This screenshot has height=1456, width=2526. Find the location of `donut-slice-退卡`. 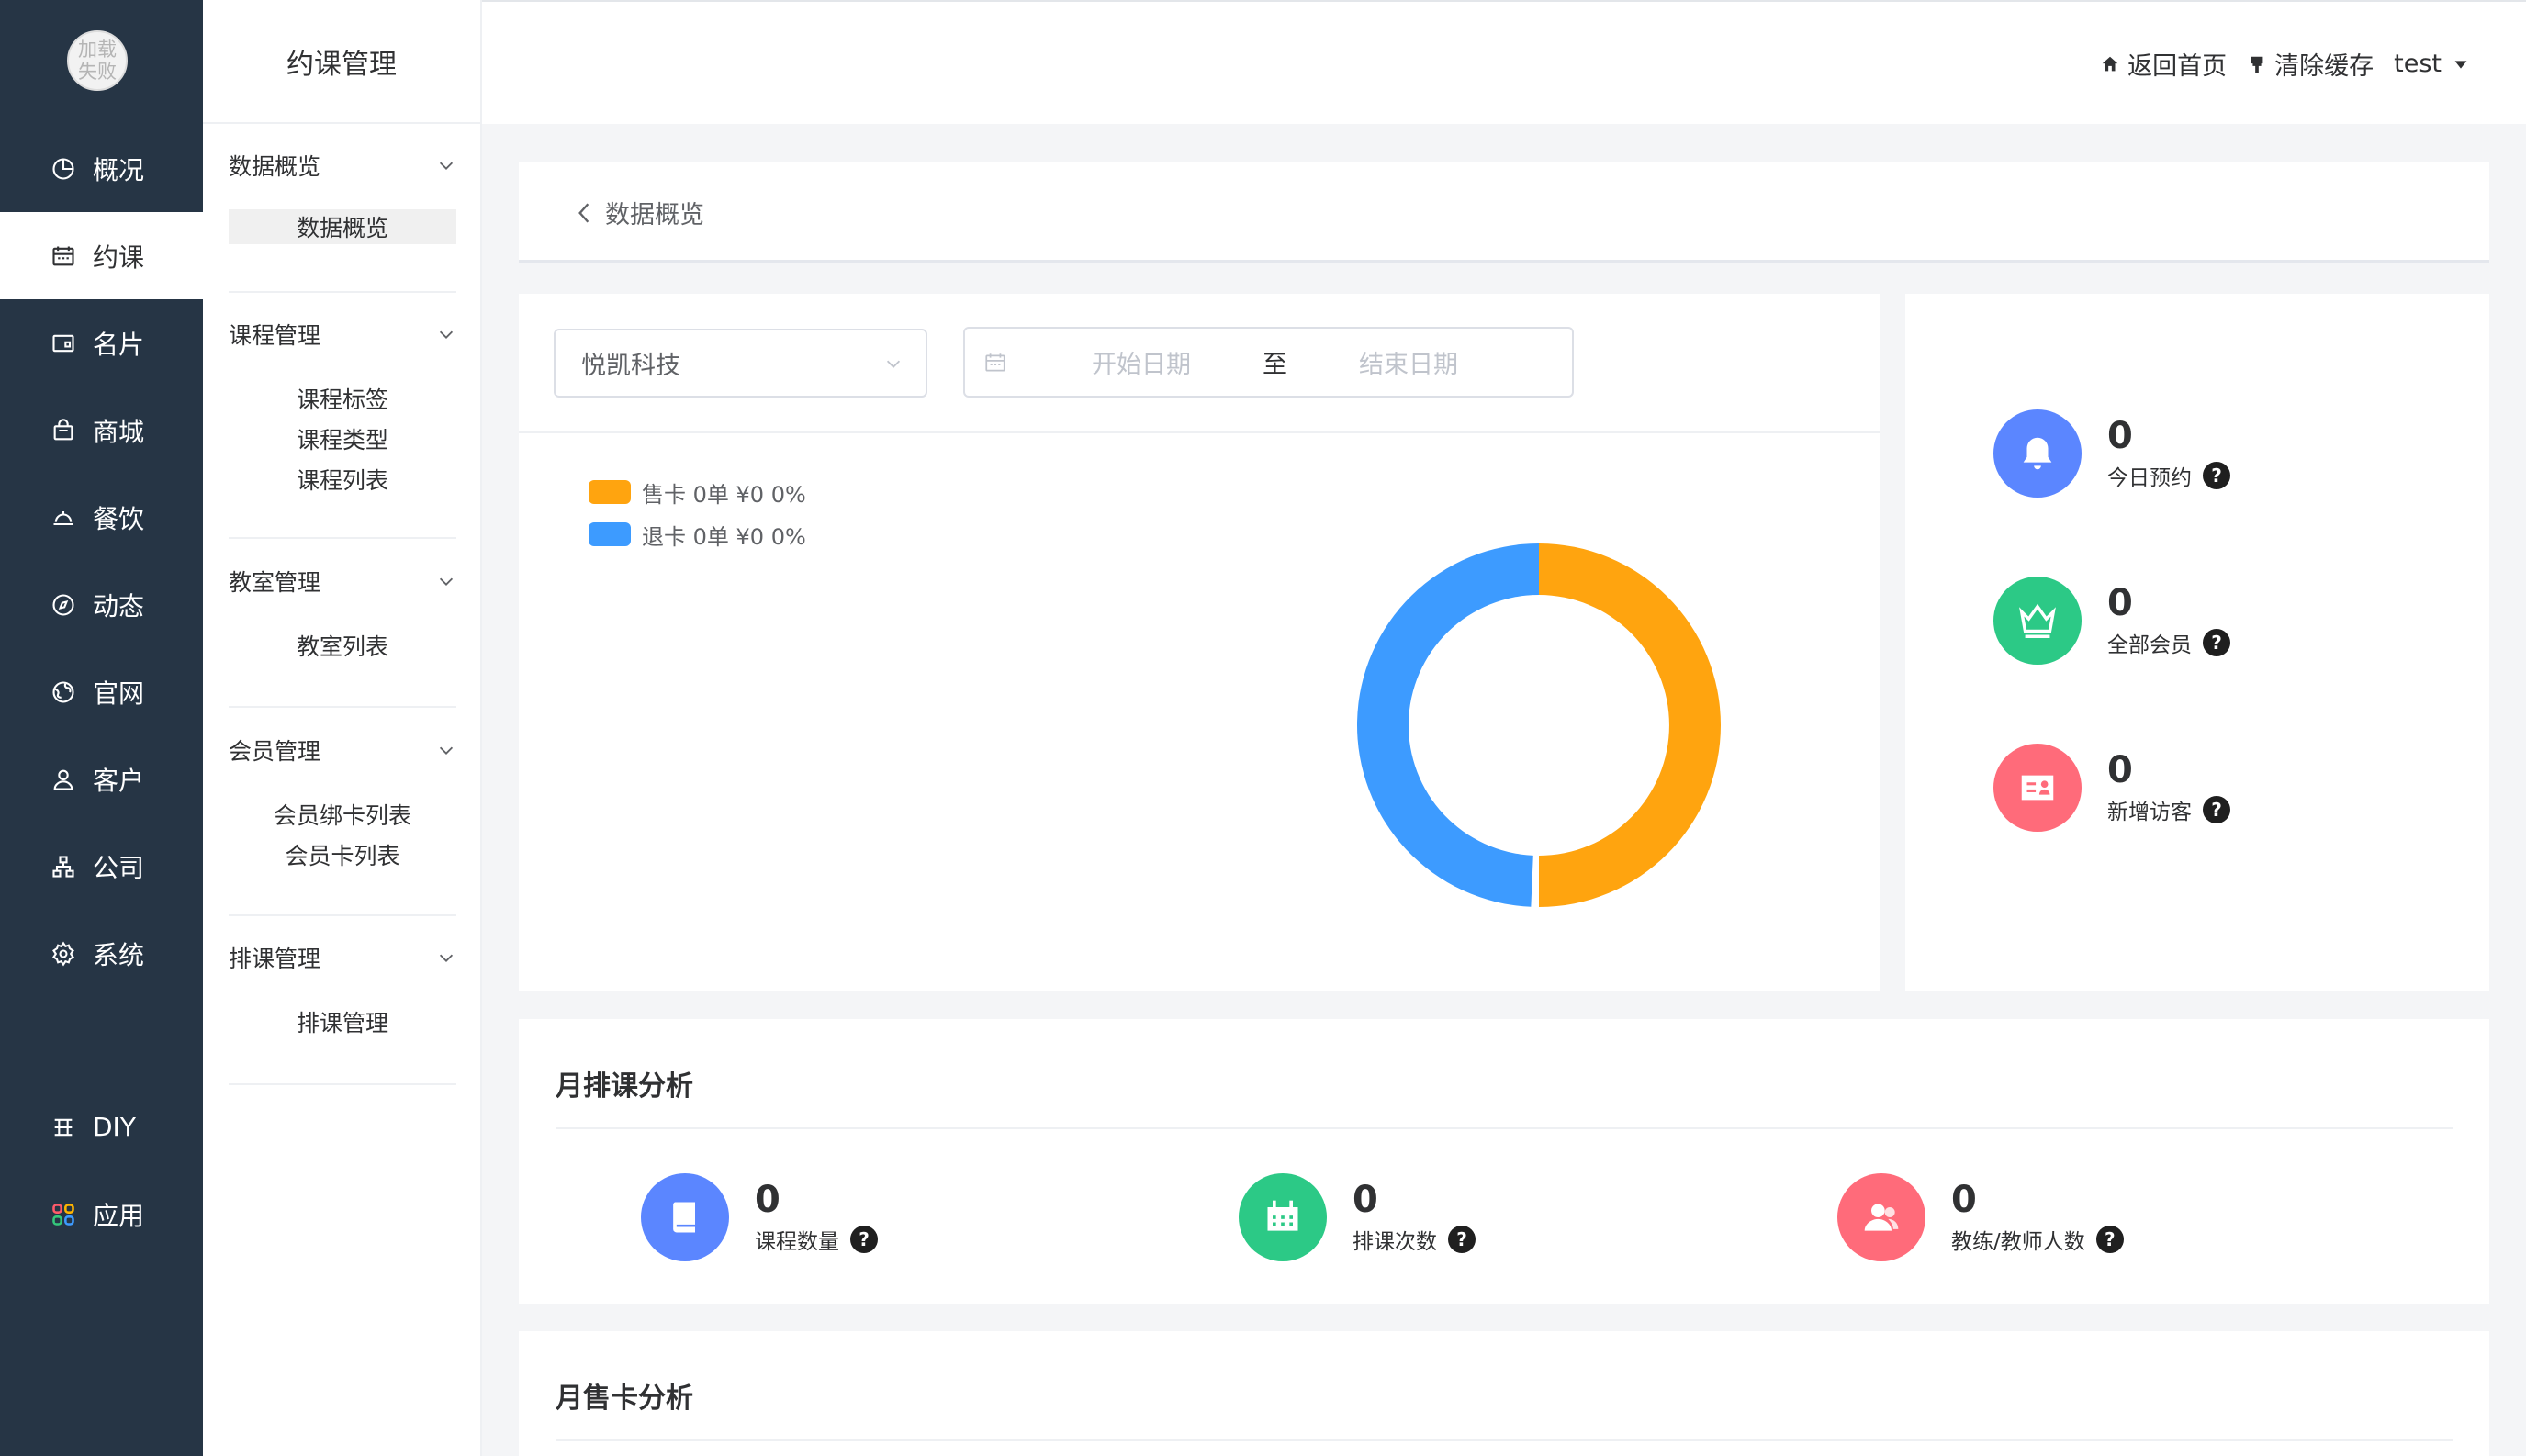

donut-slice-退卡 is located at coordinates (1448, 725).